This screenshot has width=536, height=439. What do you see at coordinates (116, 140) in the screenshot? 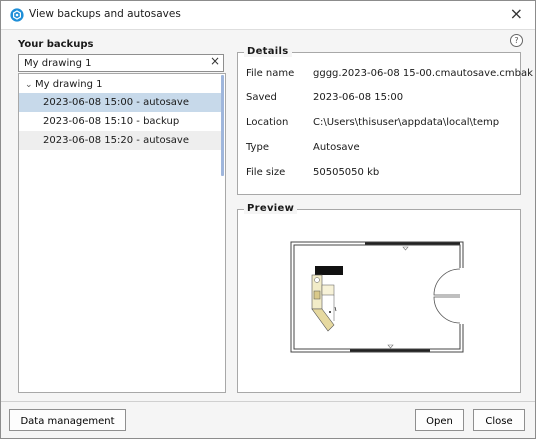
I see `tree-item-label: 2023-06-08 15:20 - autosave` at bounding box center [116, 140].